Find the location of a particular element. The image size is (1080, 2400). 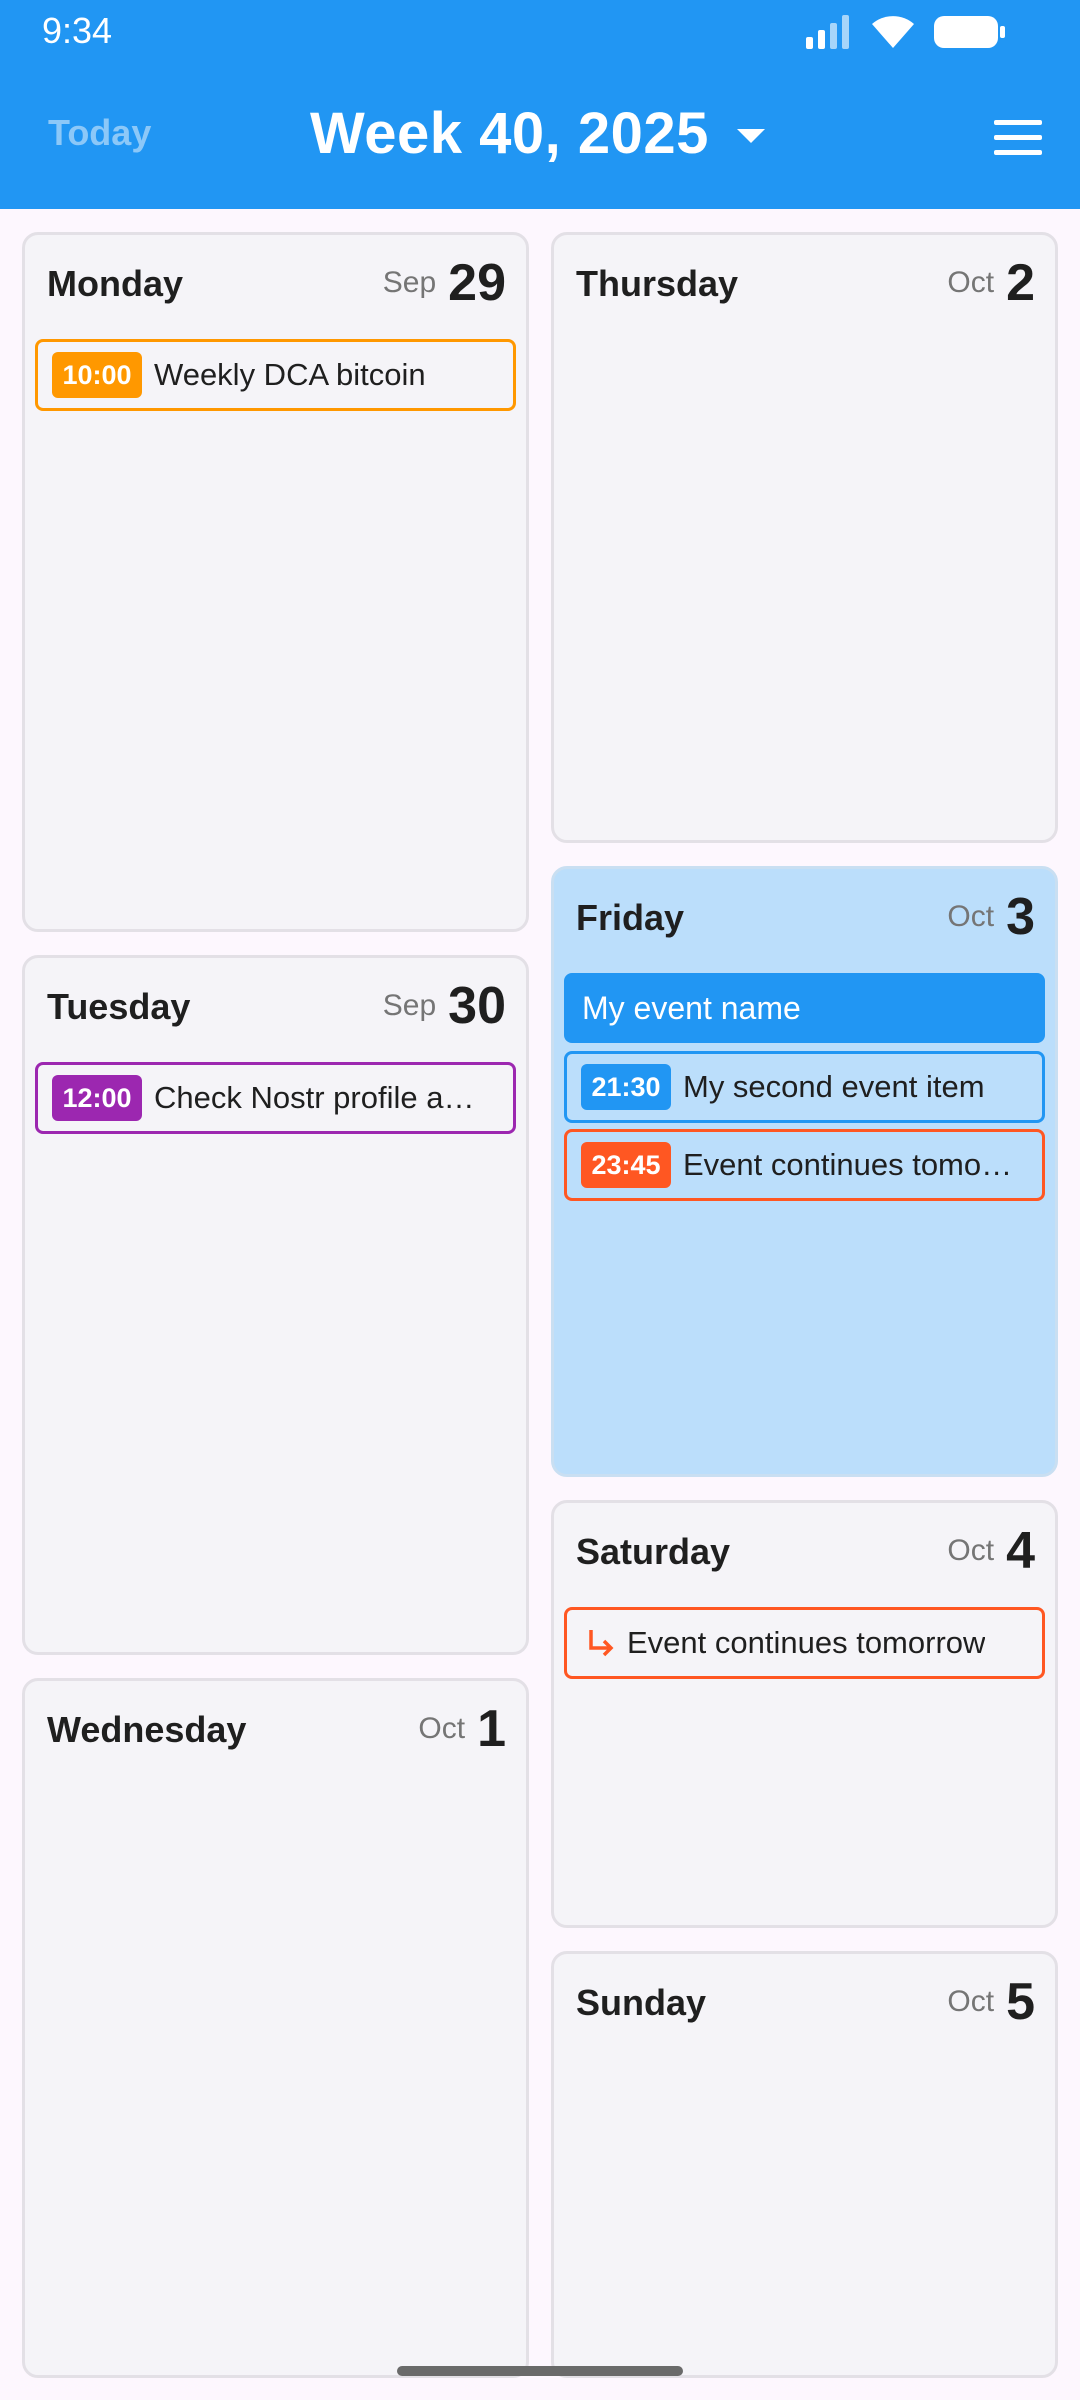

today-button: Today is located at coordinates (99, 133).